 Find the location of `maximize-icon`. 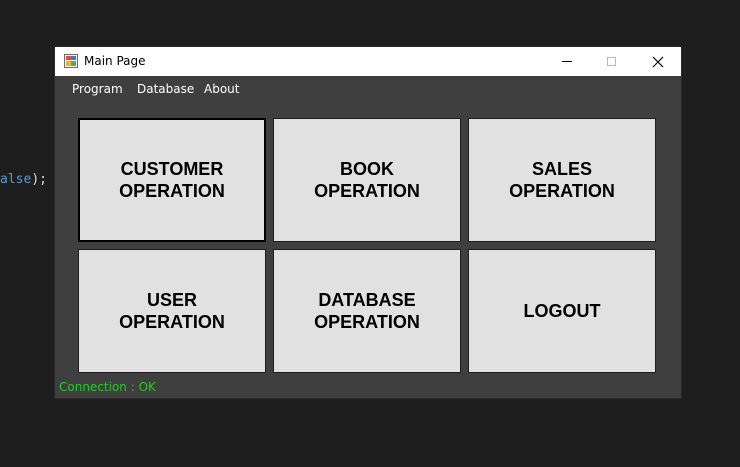

maximize-icon is located at coordinates (611, 61).